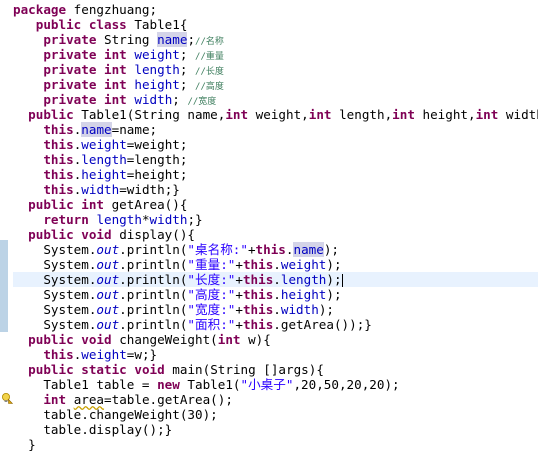  What do you see at coordinates (275, 24) in the screenshot?
I see `code-line: public class Table1{` at bounding box center [275, 24].